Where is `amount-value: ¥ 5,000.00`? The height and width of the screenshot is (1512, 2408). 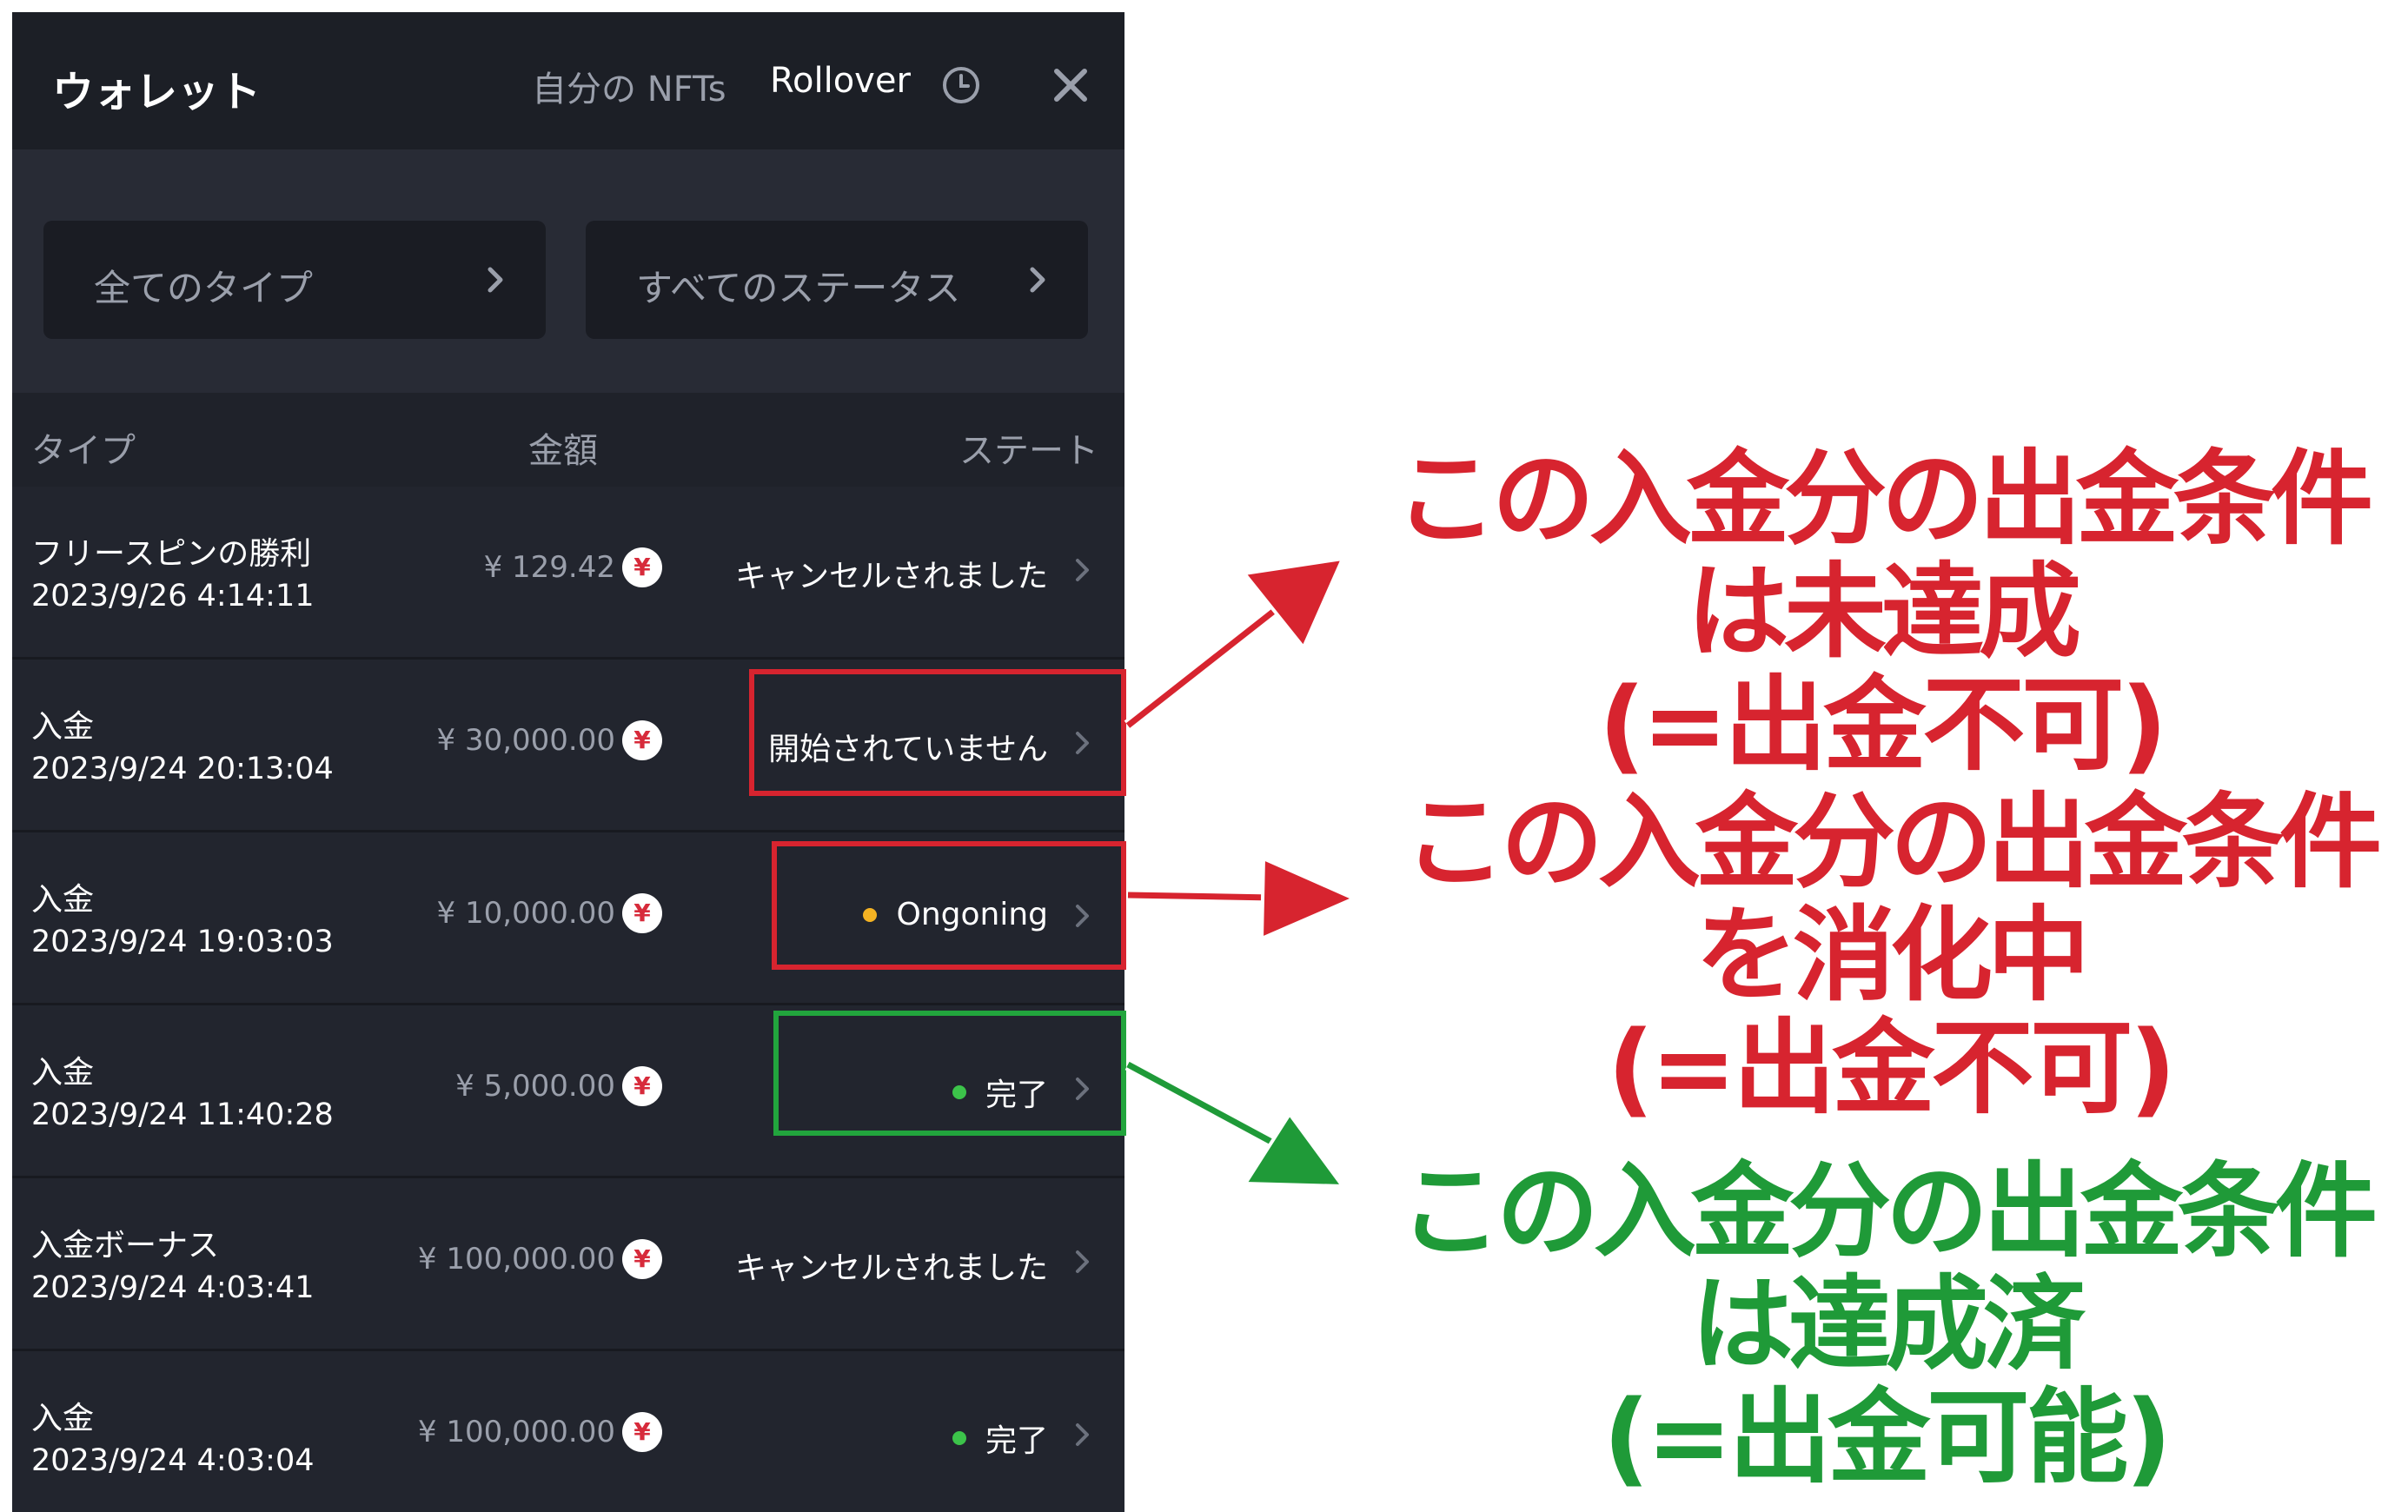
amount-value: ¥ 5,000.00 is located at coordinates (535, 1086).